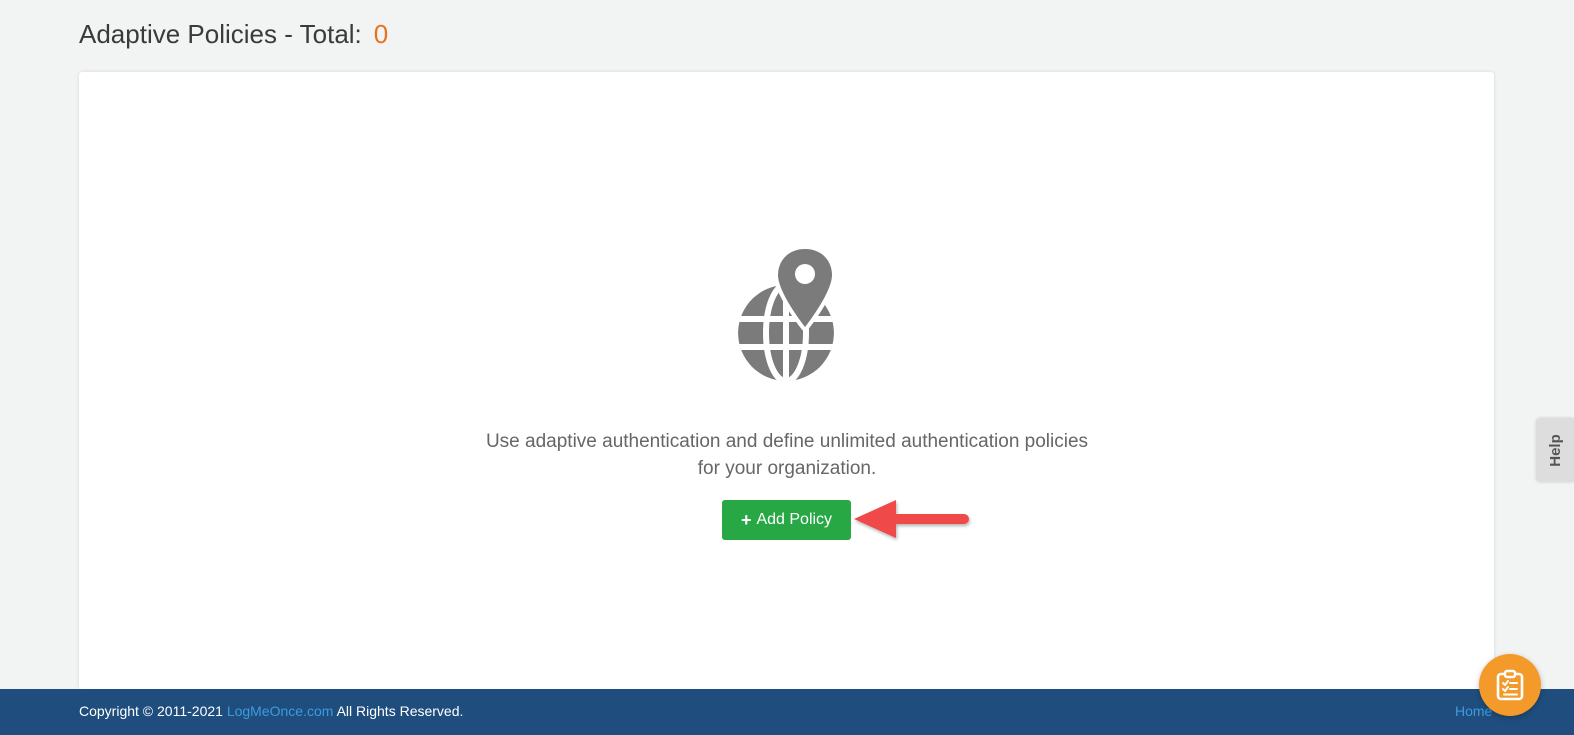 This screenshot has height=735, width=1574. I want to click on add-policy-label: Add Policy, so click(794, 519).